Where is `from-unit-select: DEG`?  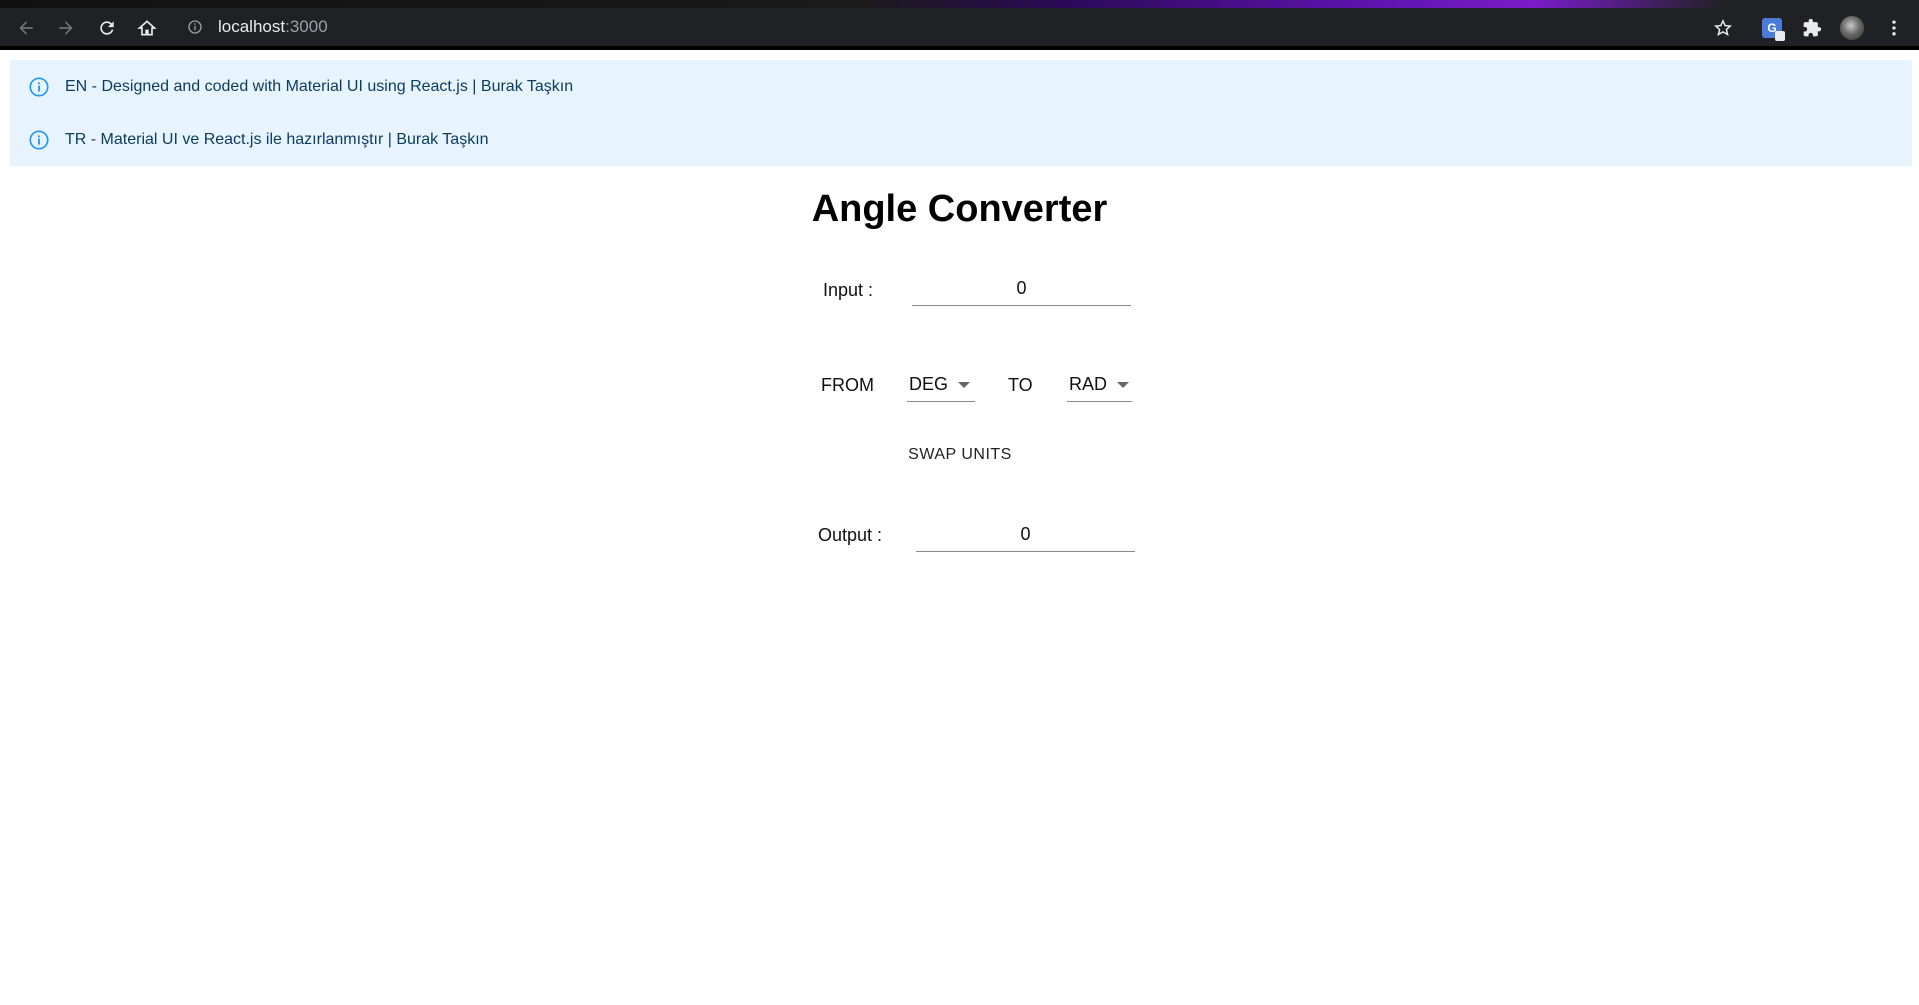
from-unit-select: DEG is located at coordinates (941, 385).